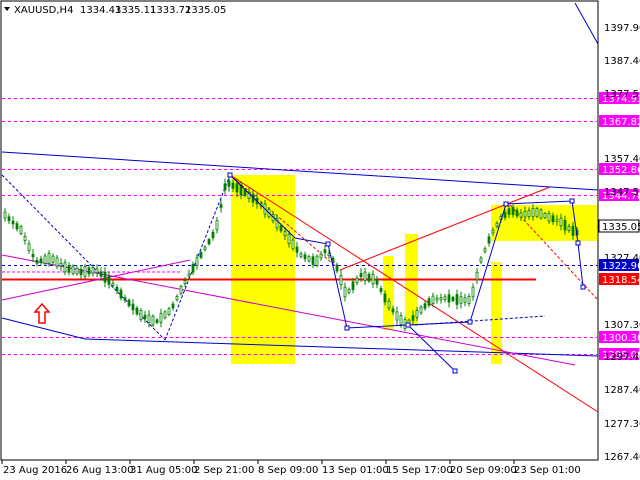 The image size is (640, 480). Describe the element at coordinates (43, 10) in the screenshot. I see `symbol-label: XAUUSD,H4` at that location.